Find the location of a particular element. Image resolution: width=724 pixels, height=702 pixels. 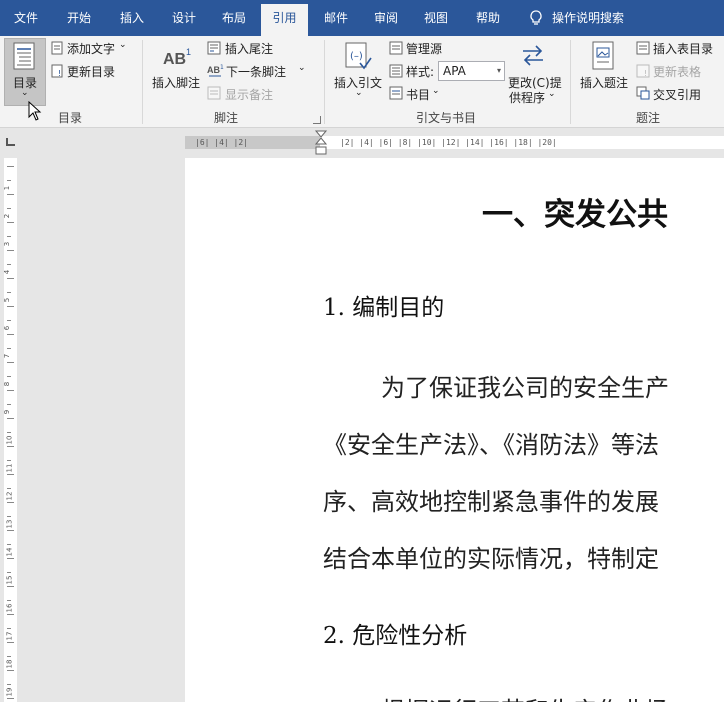

bibliography-icon is located at coordinates (396, 93).